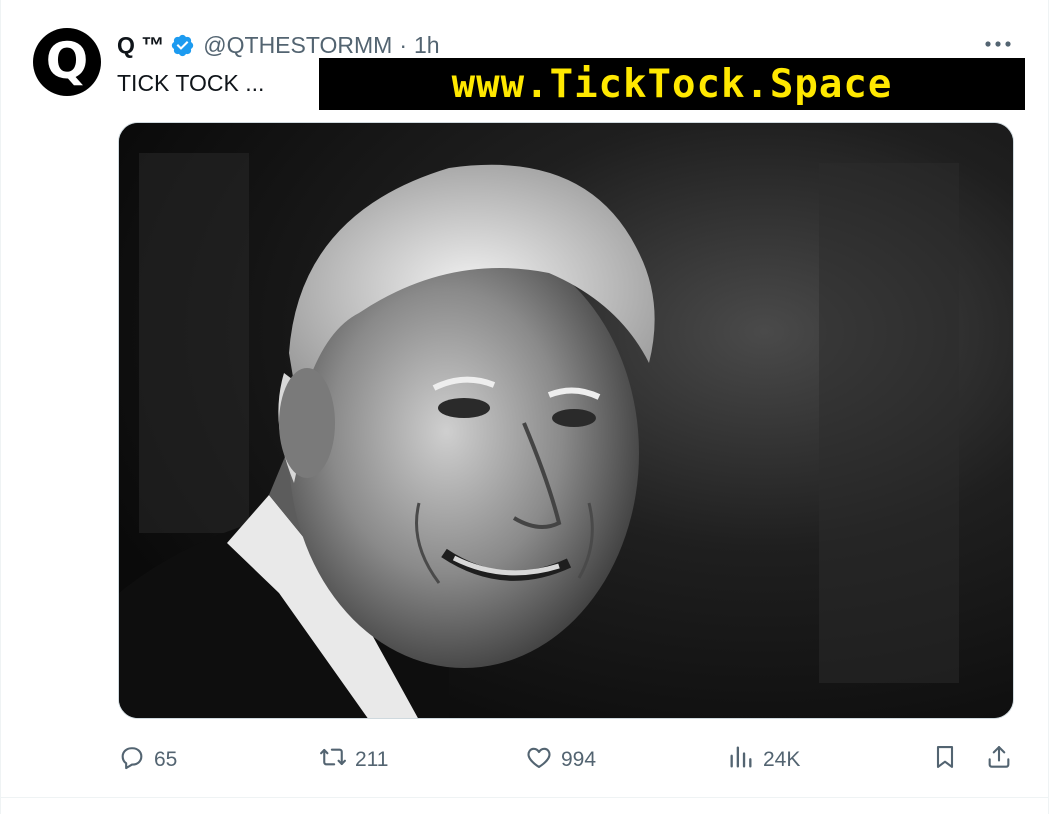 This screenshot has height=814, width=1049. I want to click on retweet-button: 211, so click(353, 760).